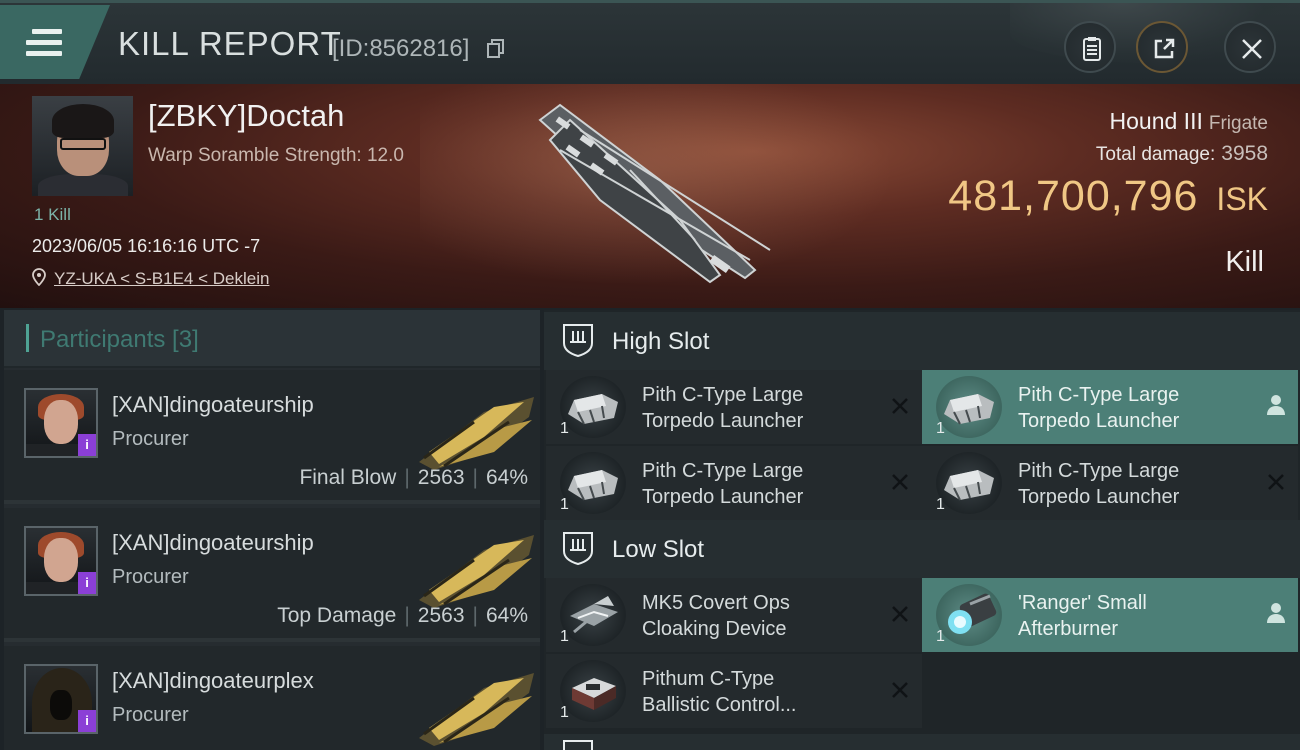 The width and height of the screenshot is (1300, 750). Describe the element at coordinates (658, 549) in the screenshot. I see `low-slot-title: Low Slot` at that location.